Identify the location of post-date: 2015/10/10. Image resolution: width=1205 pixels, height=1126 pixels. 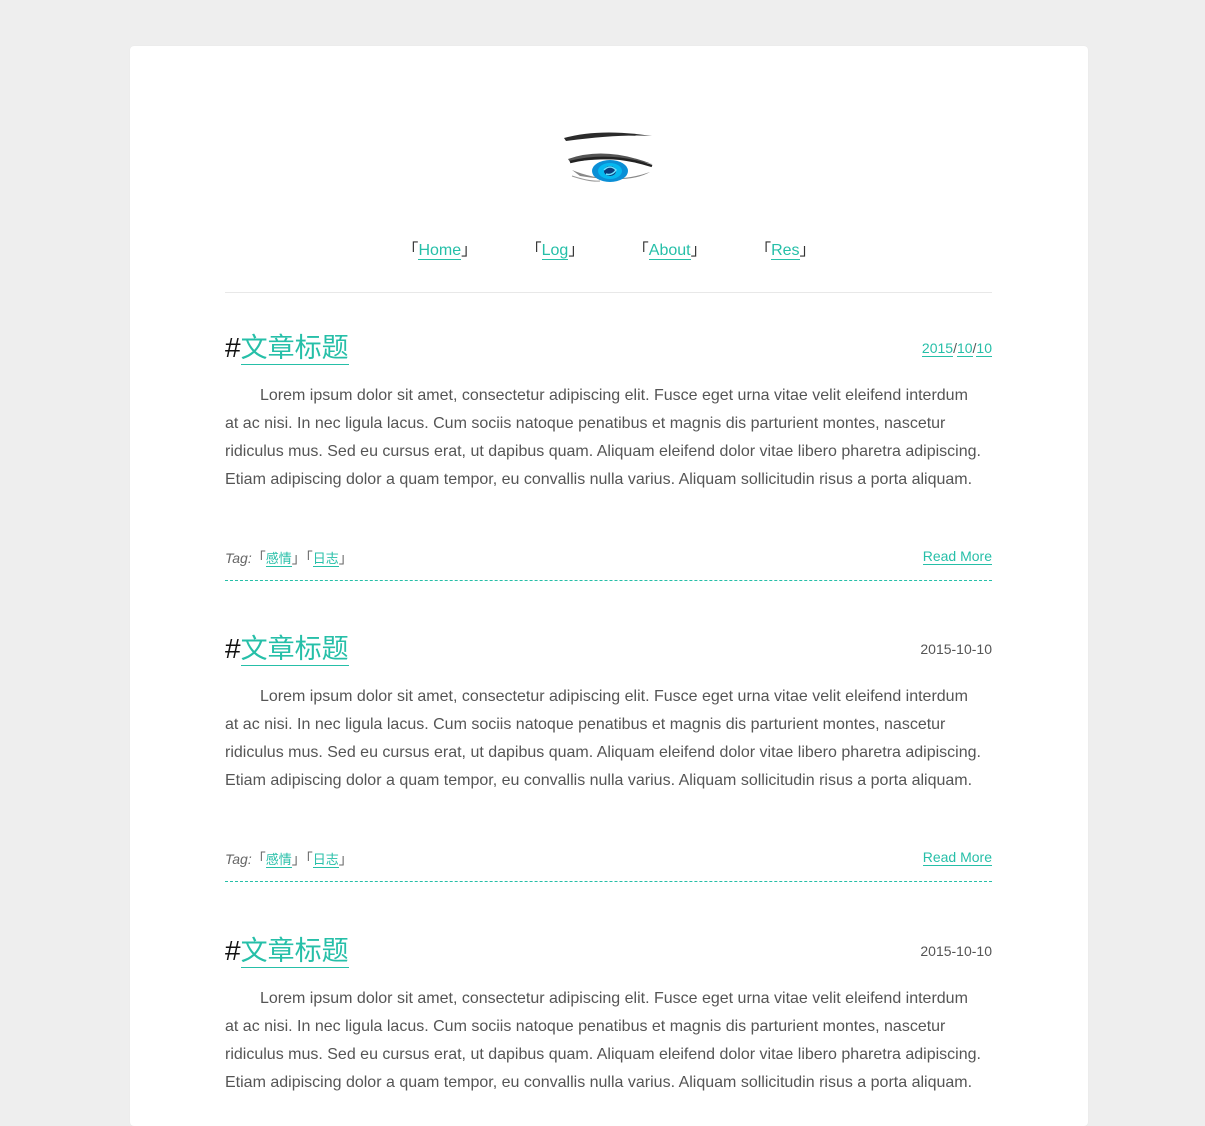
(956, 348).